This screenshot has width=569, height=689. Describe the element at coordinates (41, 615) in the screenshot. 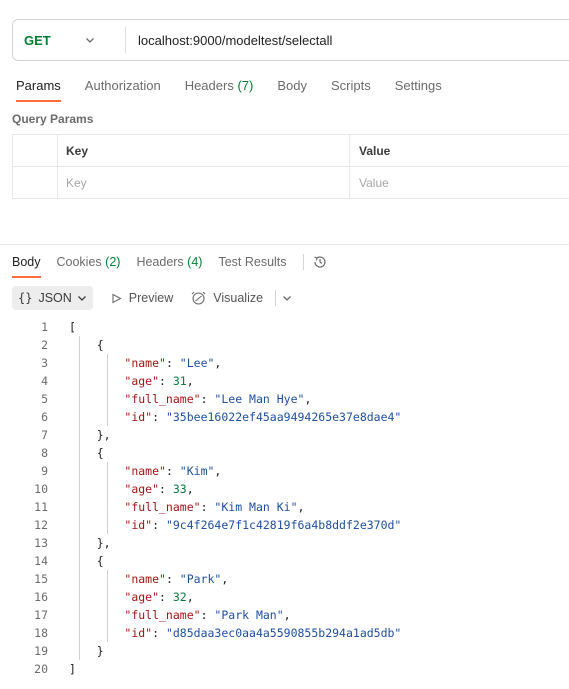

I see `line-number: 17` at that location.